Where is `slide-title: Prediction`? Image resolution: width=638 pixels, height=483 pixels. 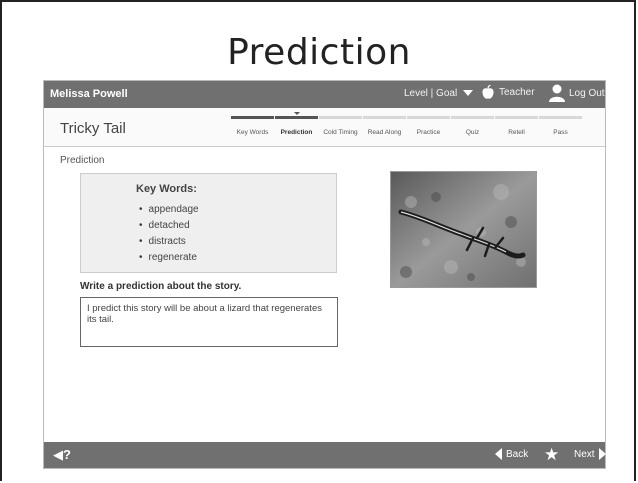
slide-title: Prediction is located at coordinates (319, 52).